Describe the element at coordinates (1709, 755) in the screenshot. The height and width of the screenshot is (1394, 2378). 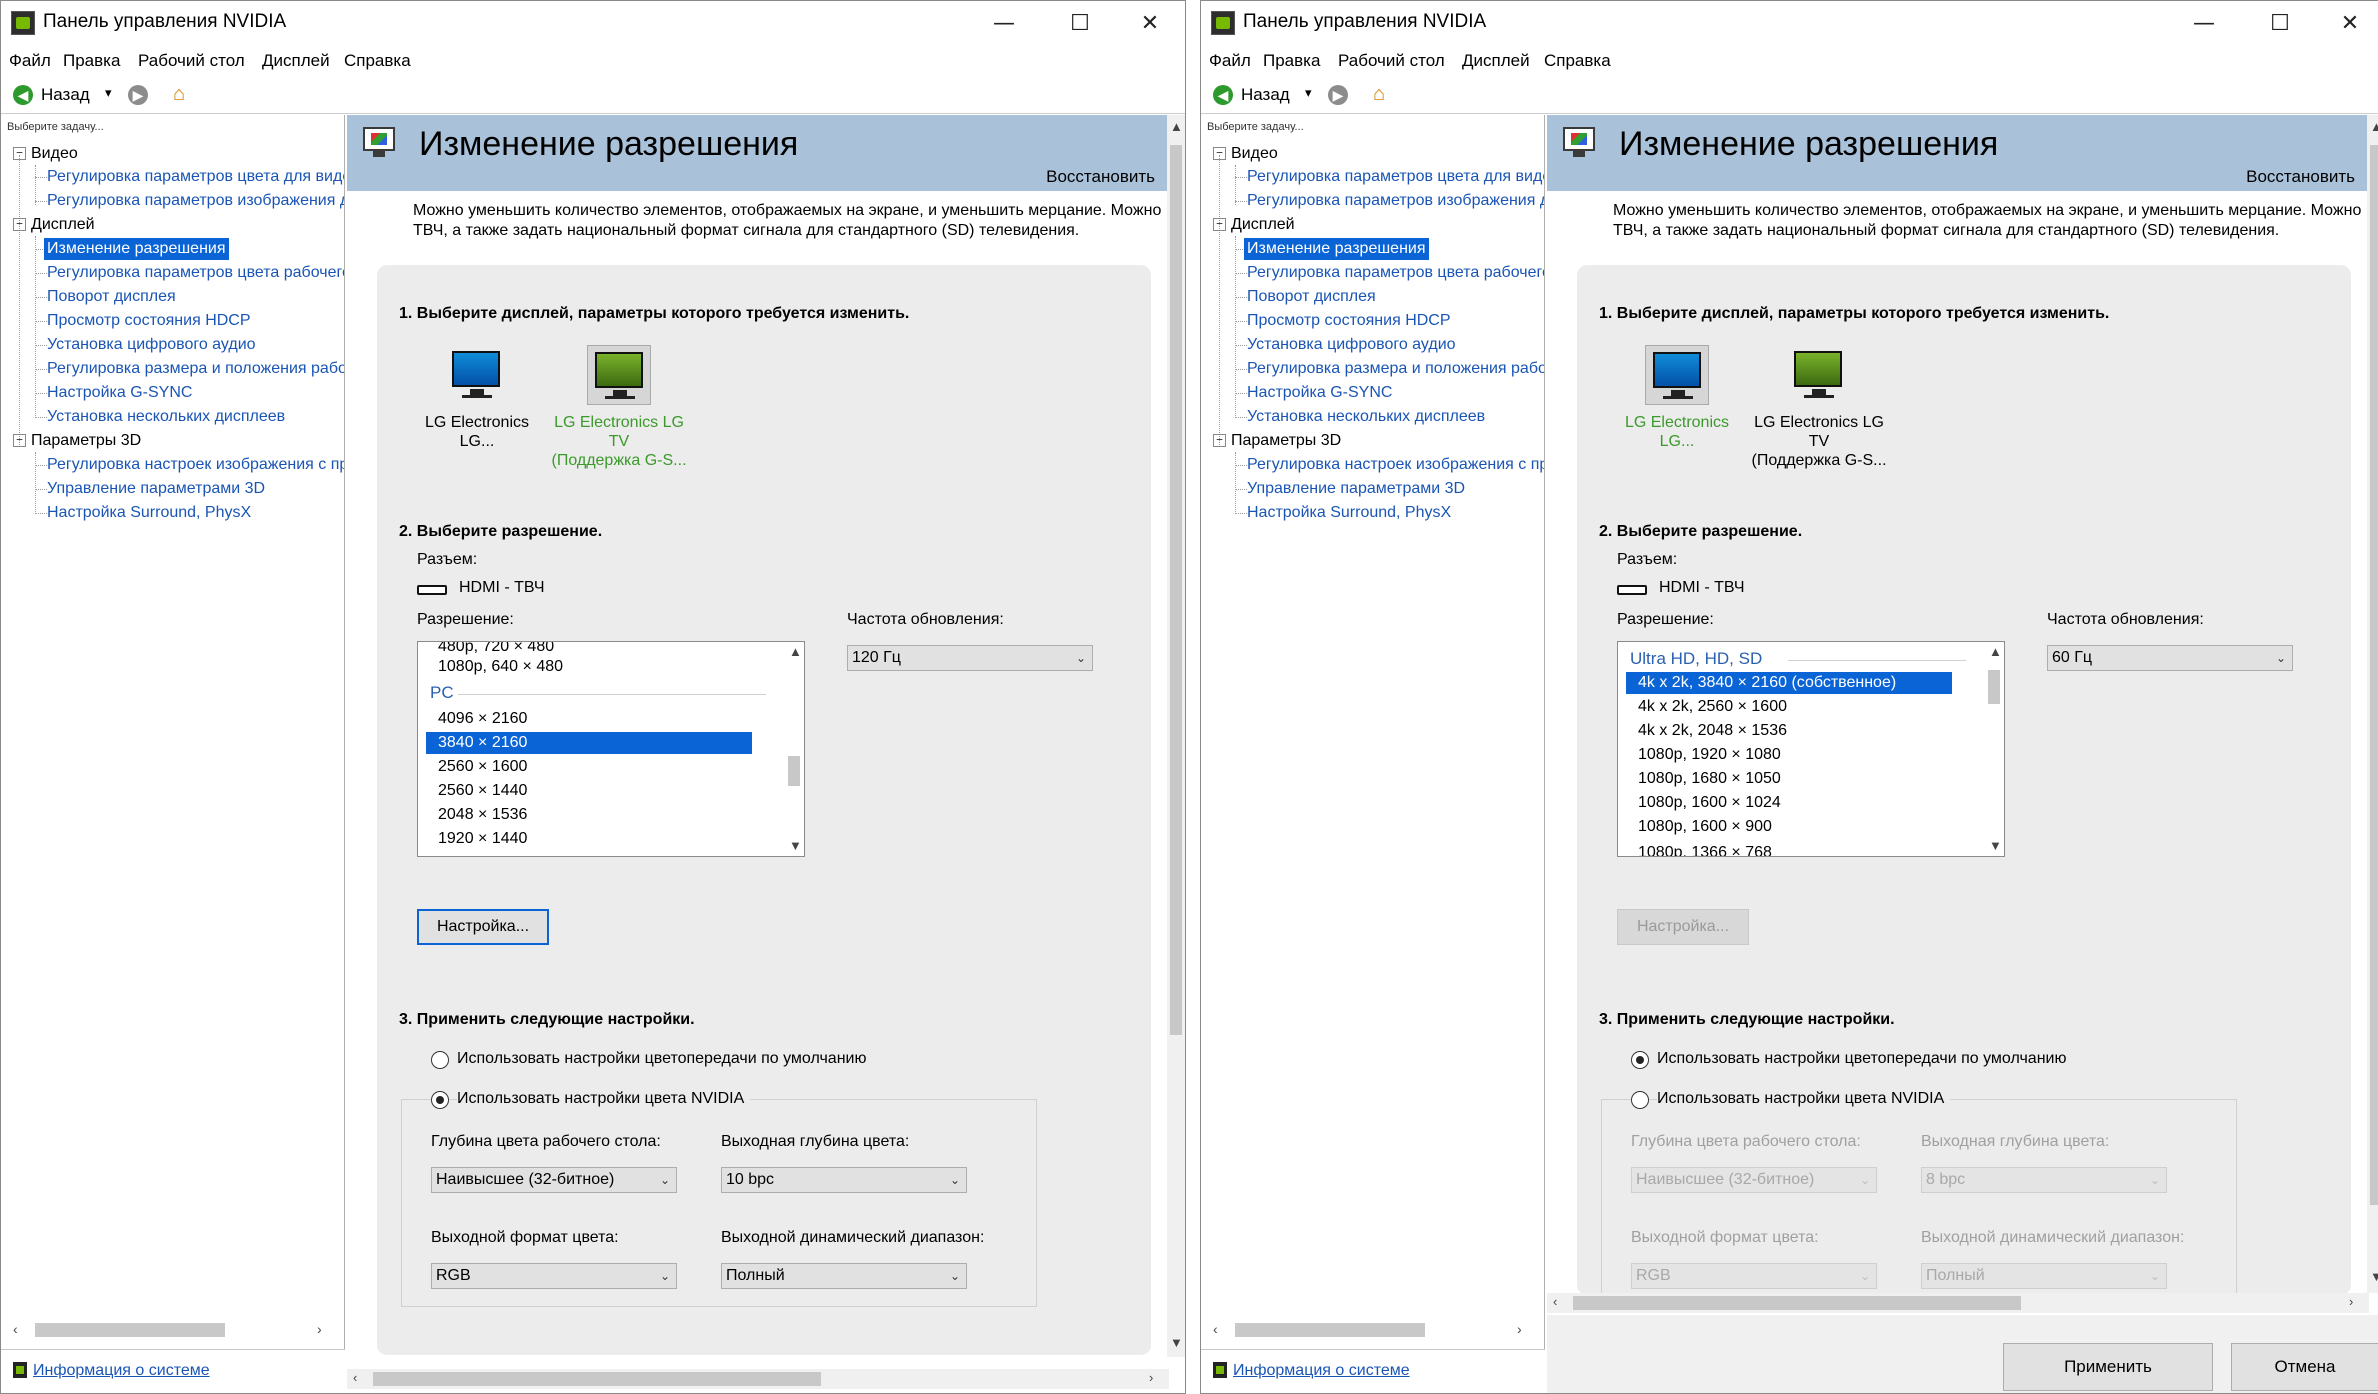
I see `resolution-item: 1080p, 1920 × 1080` at that location.